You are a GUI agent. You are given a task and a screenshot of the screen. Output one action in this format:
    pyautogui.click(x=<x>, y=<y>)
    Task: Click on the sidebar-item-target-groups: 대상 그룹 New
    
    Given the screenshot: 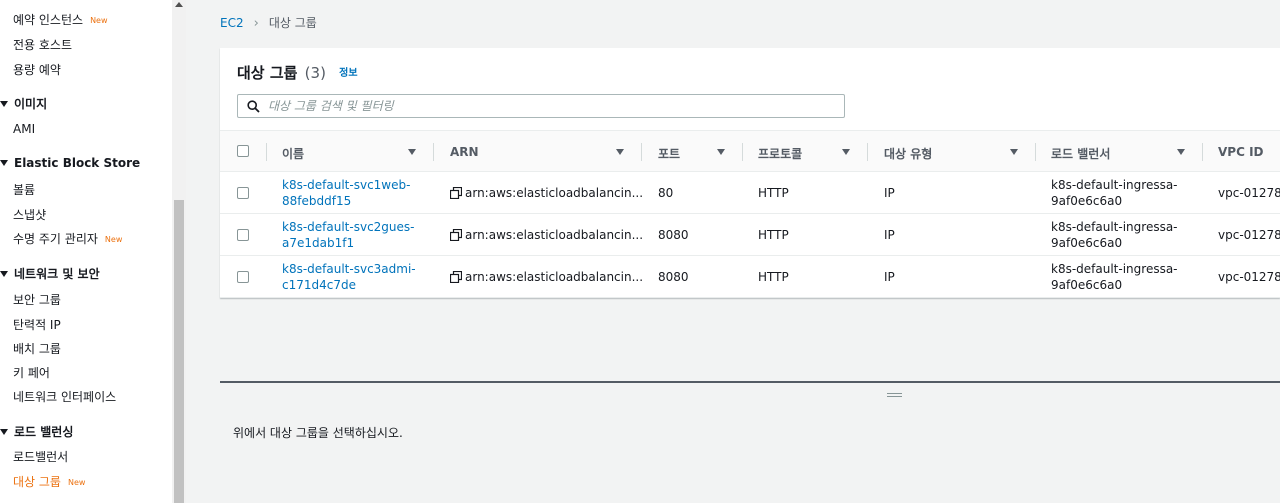 What is the action you would take?
    pyautogui.click(x=49, y=481)
    